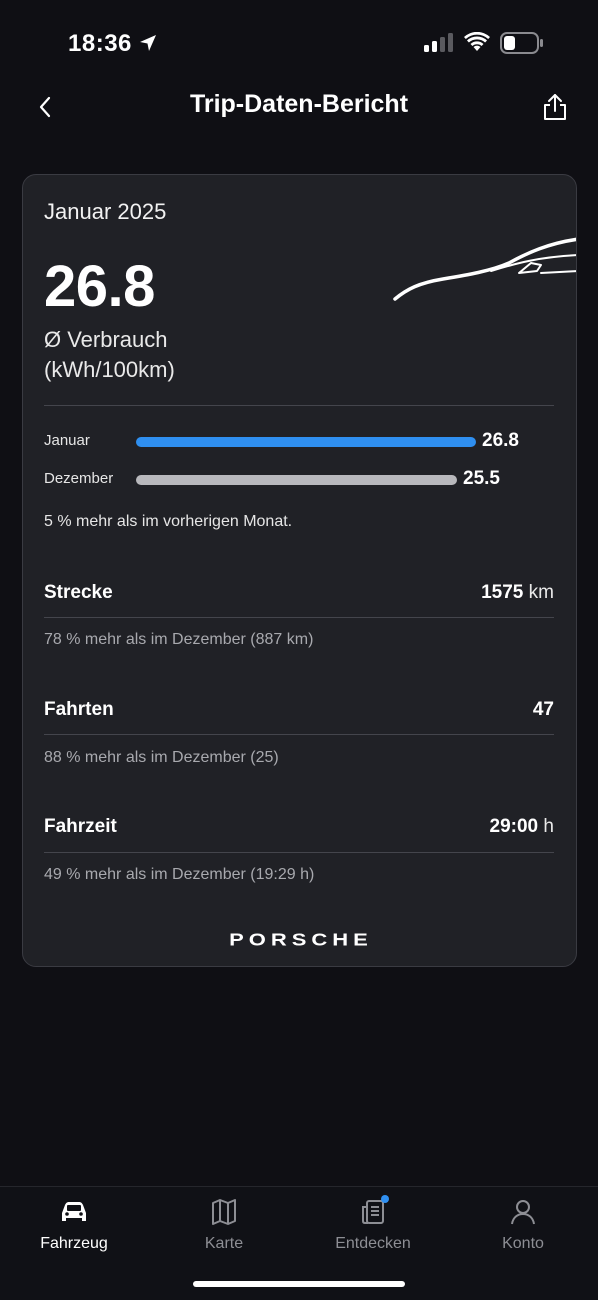 This screenshot has width=598, height=1300. Describe the element at coordinates (74, 1225) in the screenshot. I see `tab-vehicle: Fahrzeug` at that location.